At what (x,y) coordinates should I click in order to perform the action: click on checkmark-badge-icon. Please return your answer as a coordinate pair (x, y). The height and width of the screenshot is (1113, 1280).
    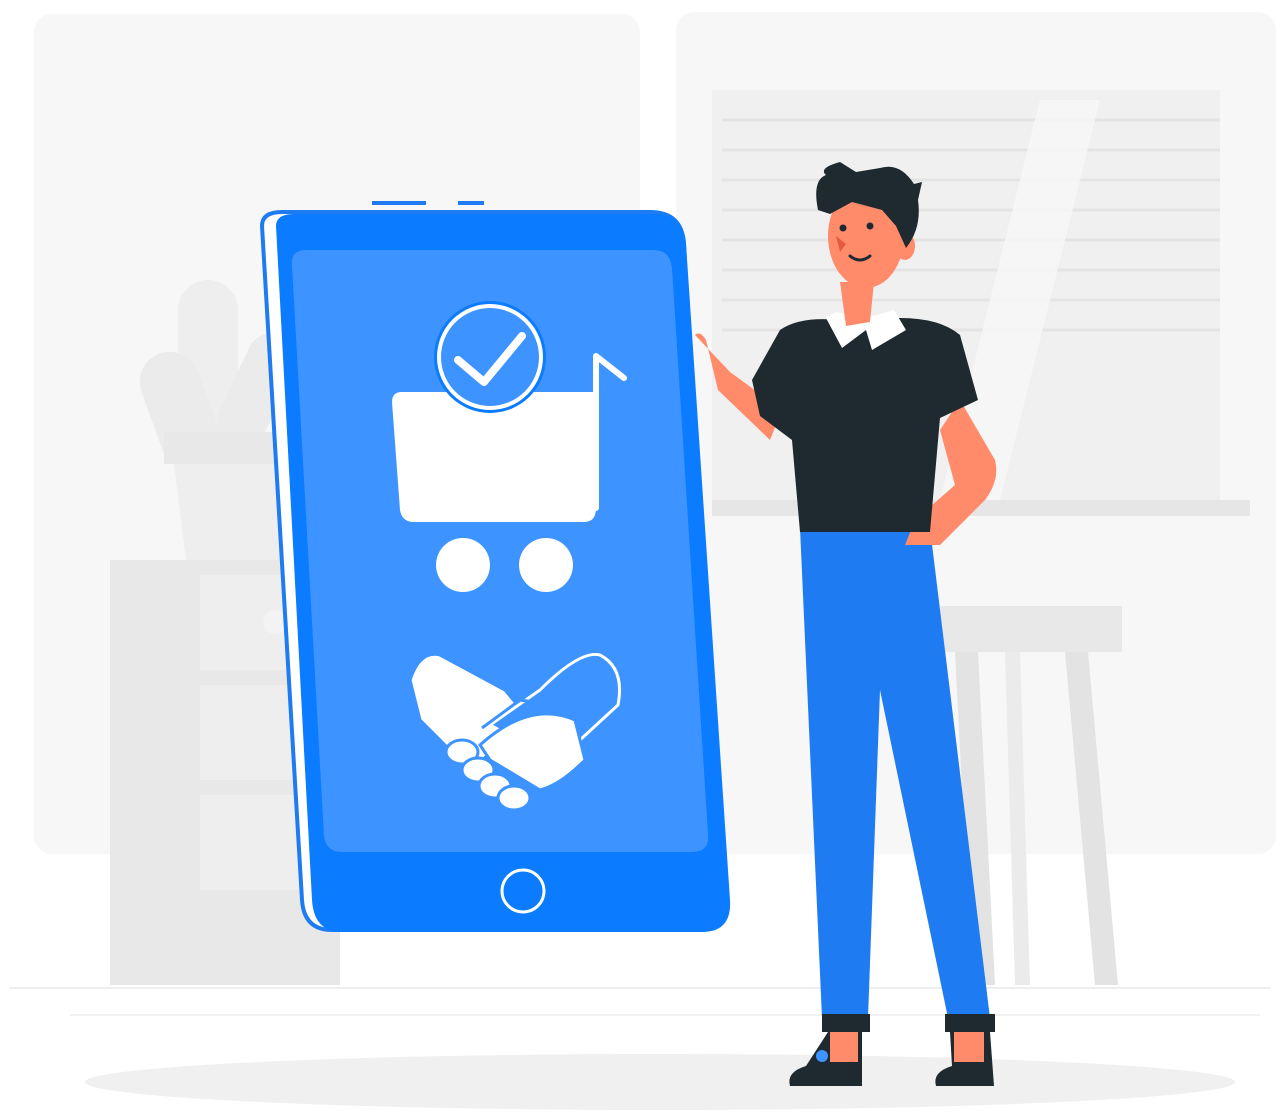
    Looking at the image, I should click on (490, 357).